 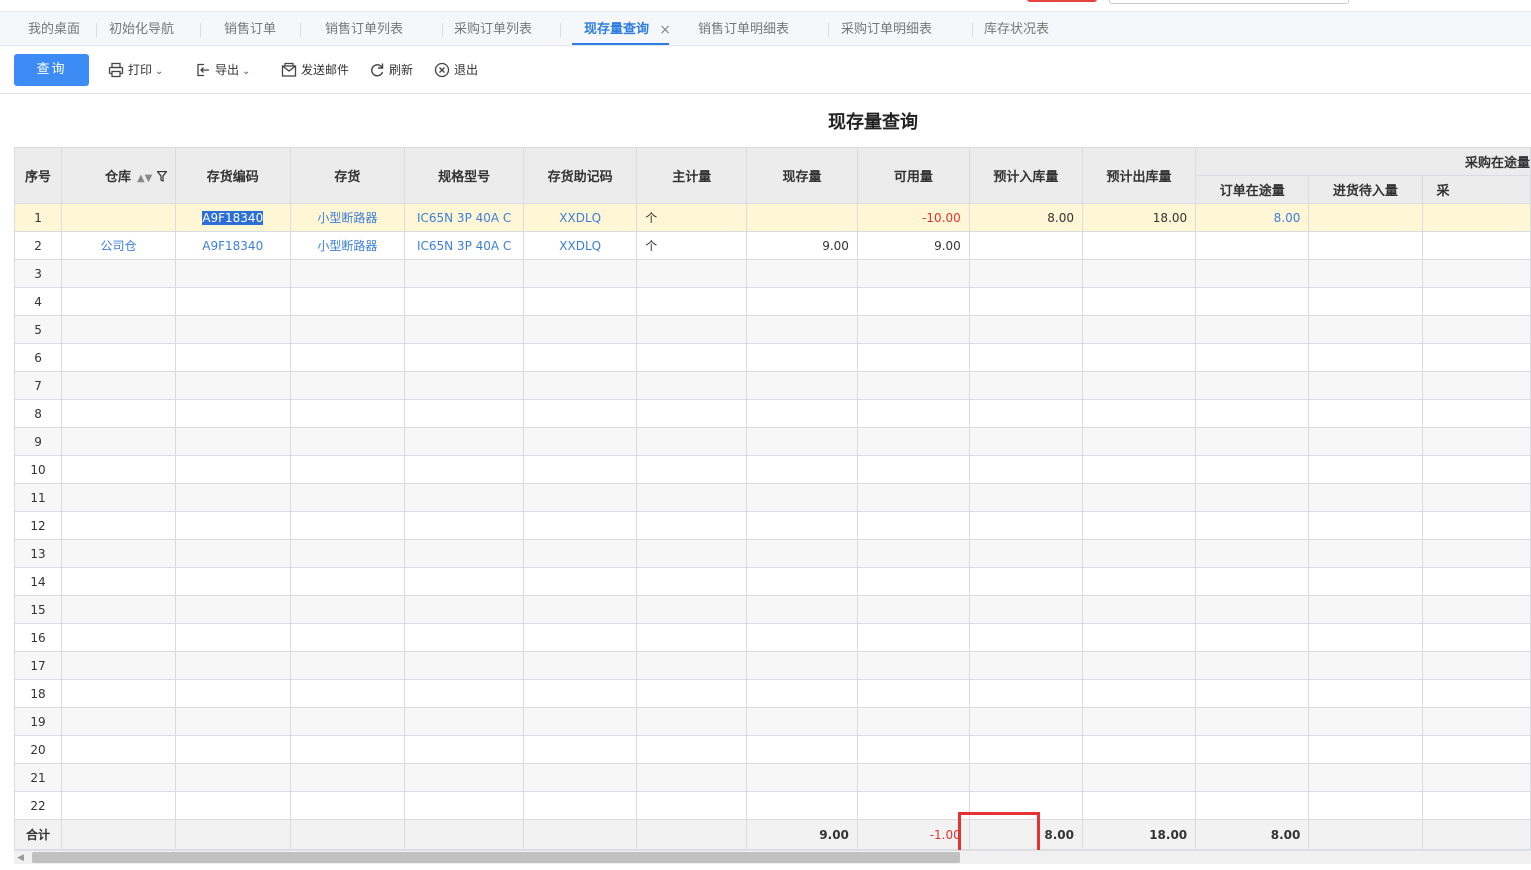 I want to click on table-row: 16, so click(x=772, y=637).